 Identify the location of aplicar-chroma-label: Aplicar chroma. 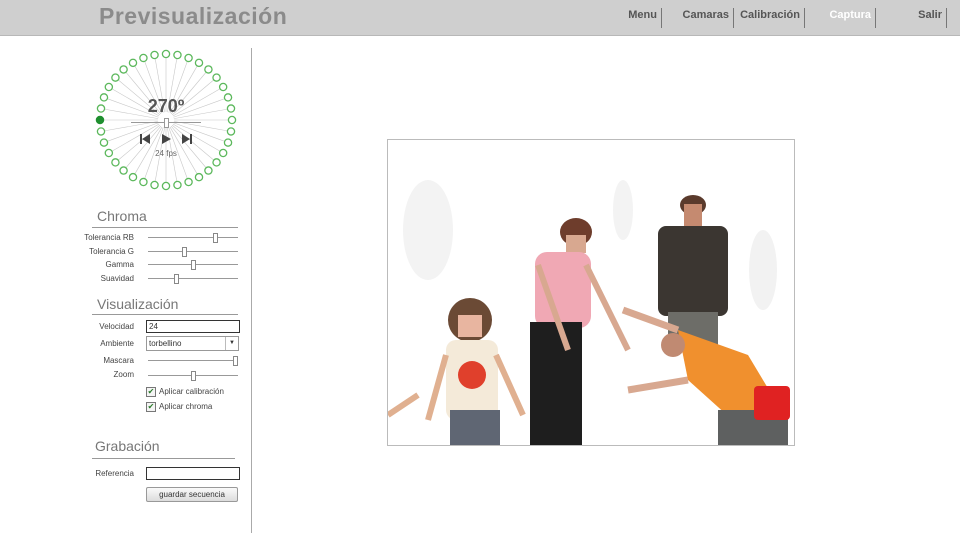
(186, 406).